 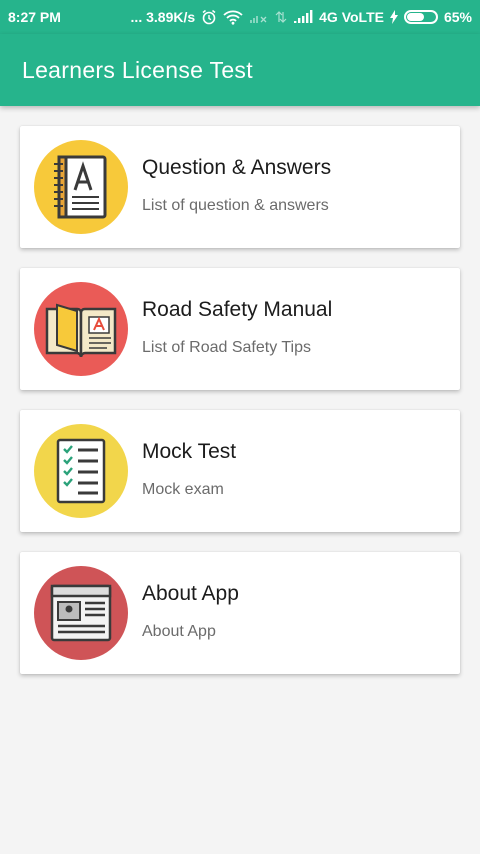 What do you see at coordinates (237, 309) in the screenshot?
I see `menu-item-title: Road Safety Manual` at bounding box center [237, 309].